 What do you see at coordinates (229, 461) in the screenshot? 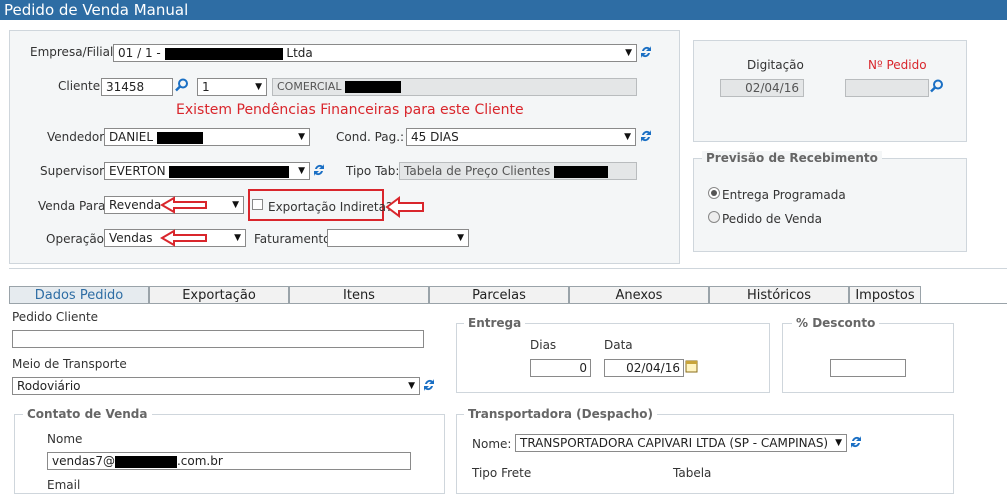
I see `contato-email-input: vendas7@ .com.br` at bounding box center [229, 461].